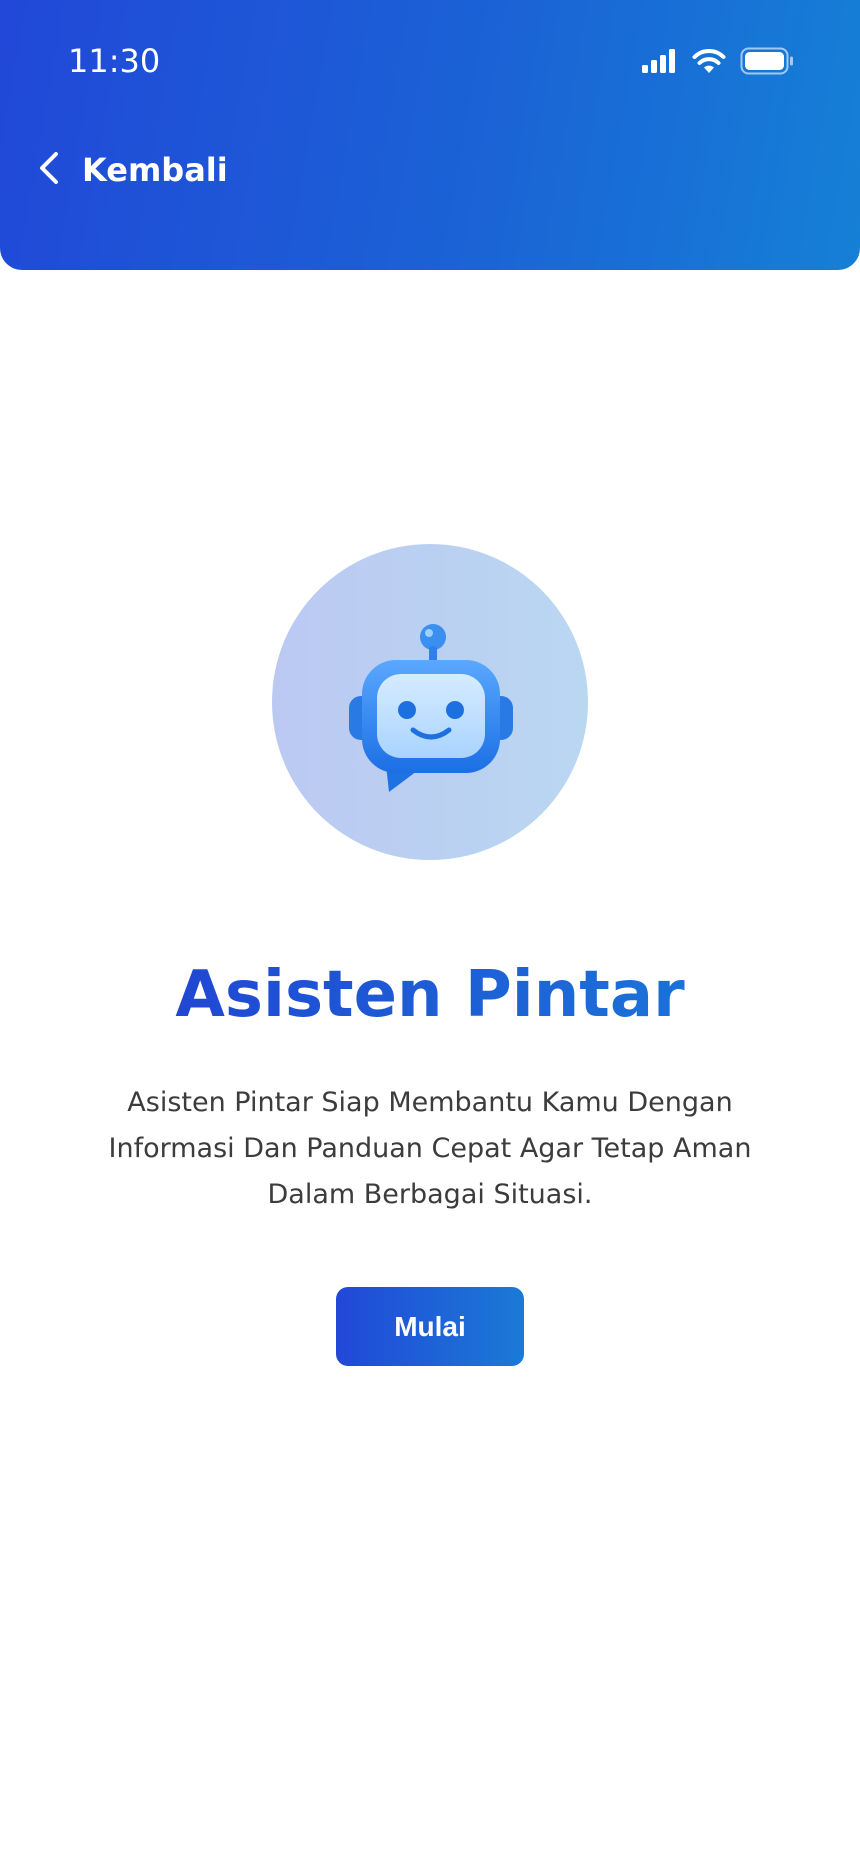 The height and width of the screenshot is (1864, 860). I want to click on page-title: Asisten Pintar, so click(430, 995).